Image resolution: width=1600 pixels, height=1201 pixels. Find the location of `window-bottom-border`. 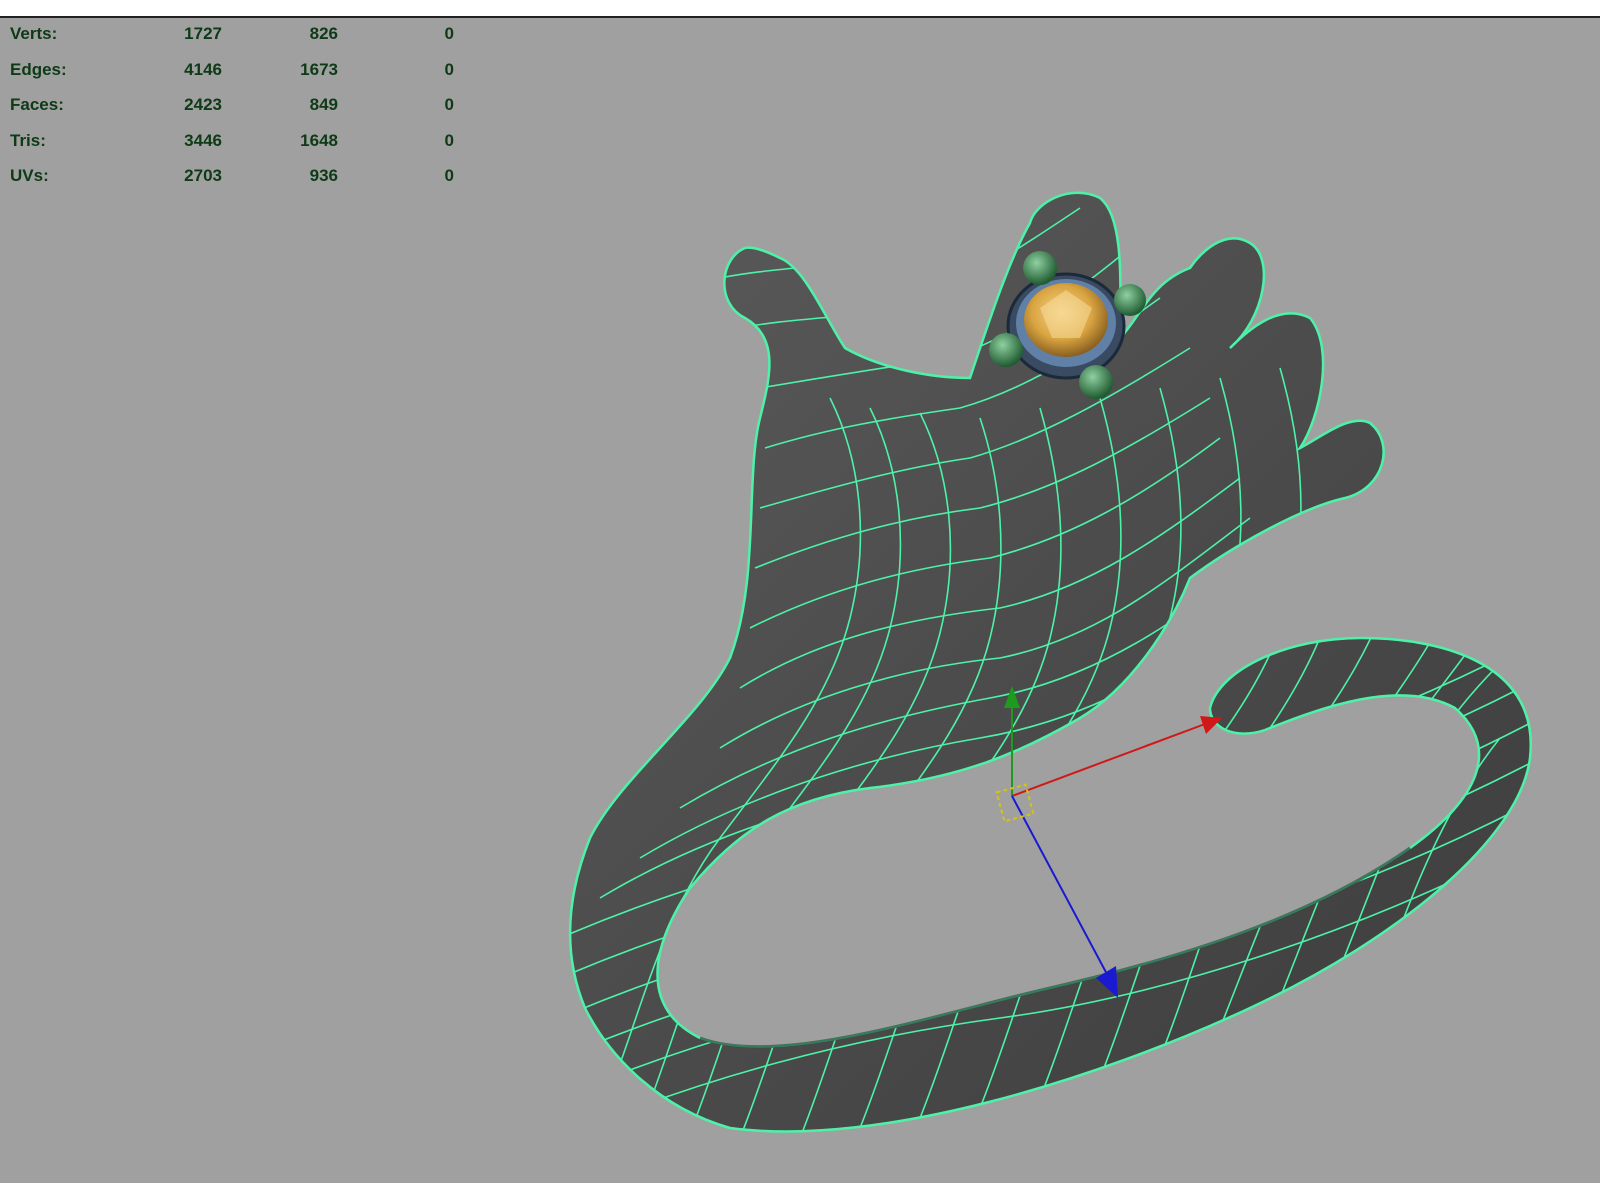

window-bottom-border is located at coordinates (800, 1192).